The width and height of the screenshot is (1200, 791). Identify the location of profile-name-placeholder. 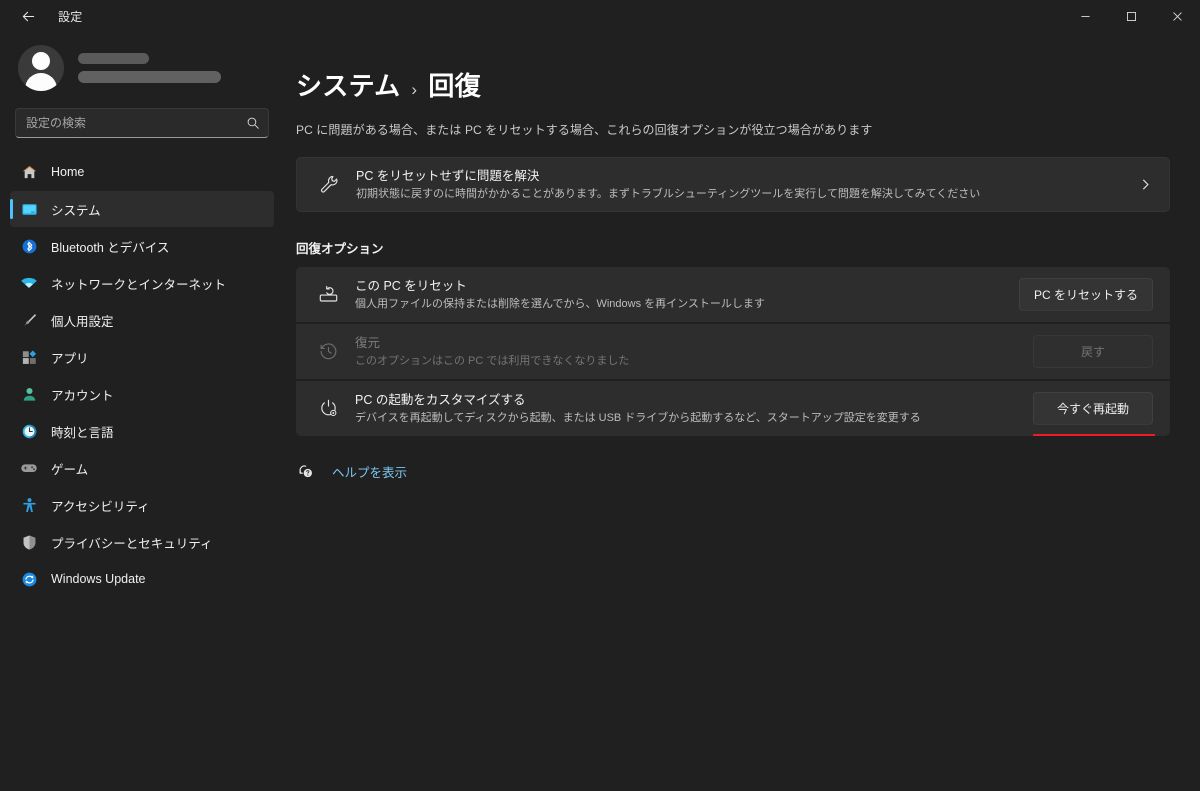
(113, 58).